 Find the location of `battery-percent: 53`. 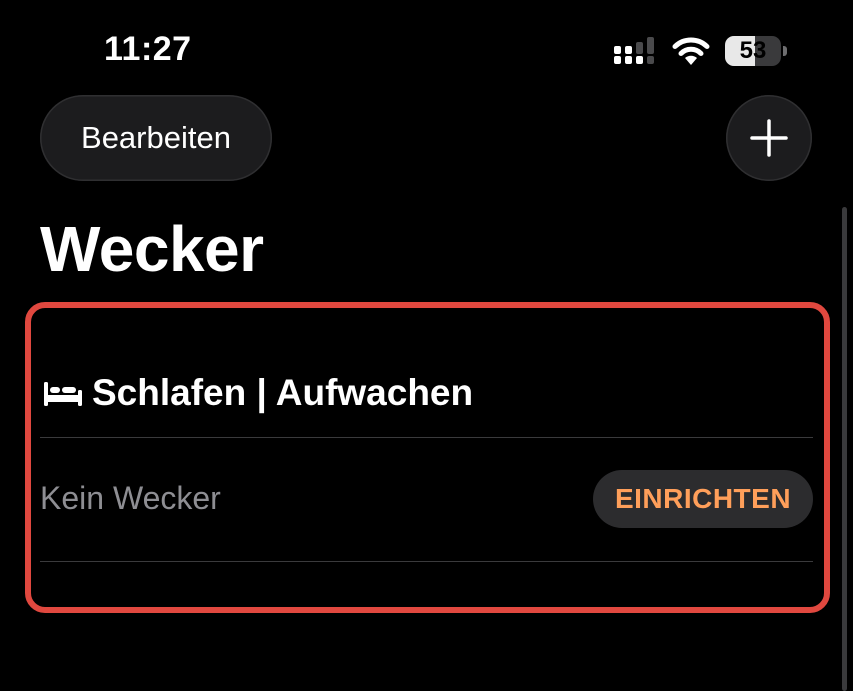

battery-percent: 53 is located at coordinates (753, 50).